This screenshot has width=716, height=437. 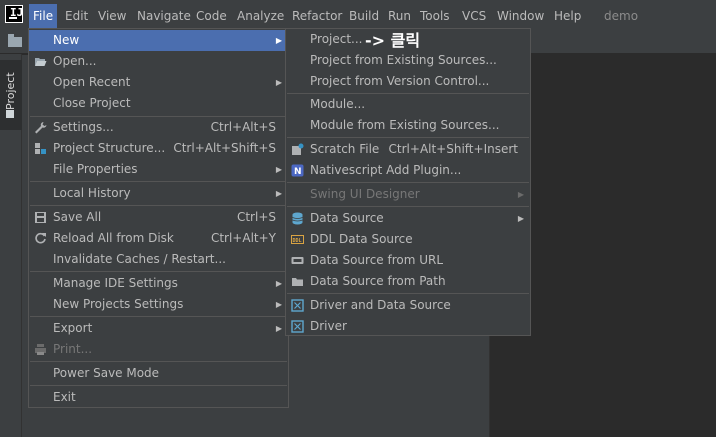 I want to click on save-icon, so click(x=40, y=217).